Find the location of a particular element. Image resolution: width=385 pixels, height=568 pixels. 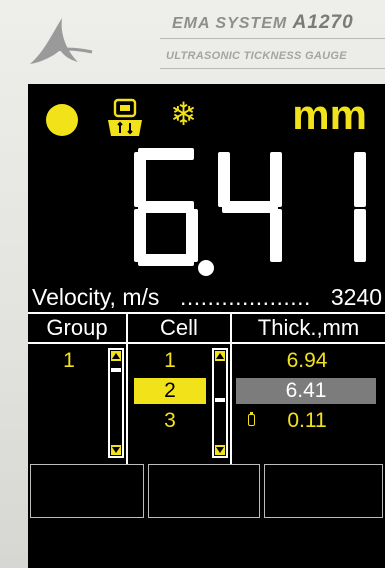

header-rule-top is located at coordinates (272, 38).